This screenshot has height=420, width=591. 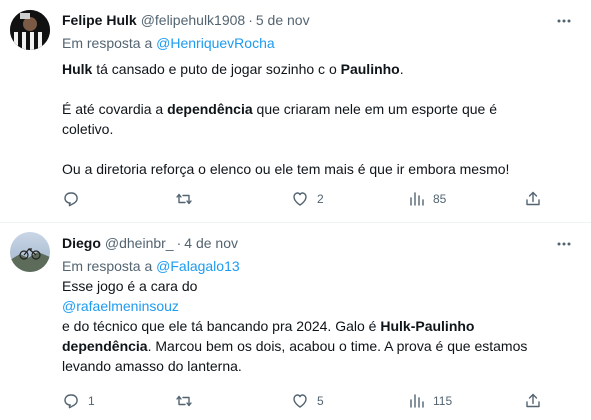 What do you see at coordinates (322, 306) in the screenshot?
I see `text-line: @rafaelmeninsouz` at bounding box center [322, 306].